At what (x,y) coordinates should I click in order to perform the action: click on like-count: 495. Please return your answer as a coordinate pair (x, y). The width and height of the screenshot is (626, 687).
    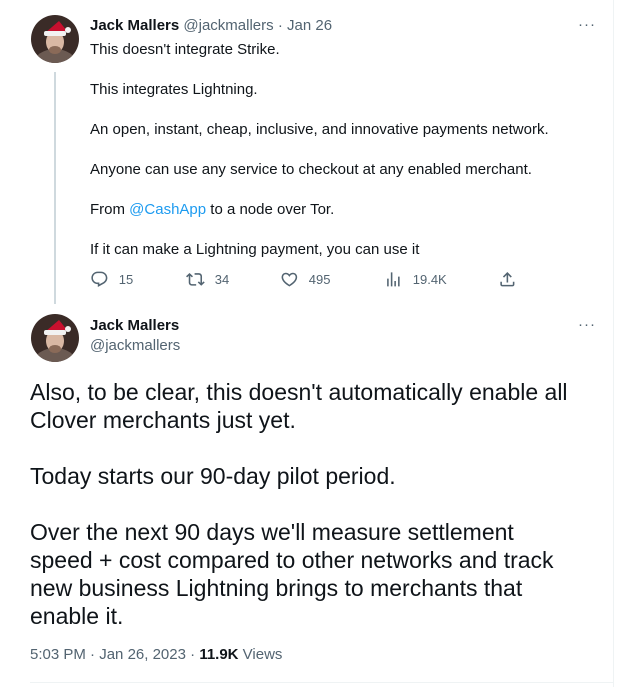
    Looking at the image, I should click on (319, 279).